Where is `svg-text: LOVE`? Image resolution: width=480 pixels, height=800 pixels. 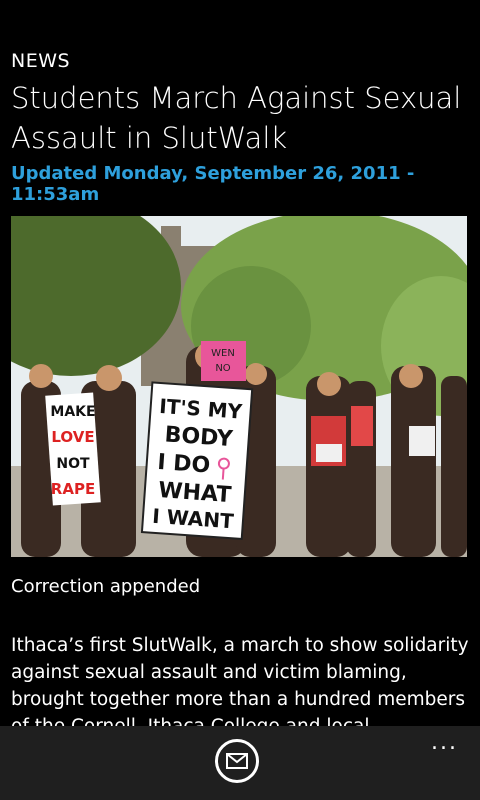 svg-text: LOVE is located at coordinates (72, 437).